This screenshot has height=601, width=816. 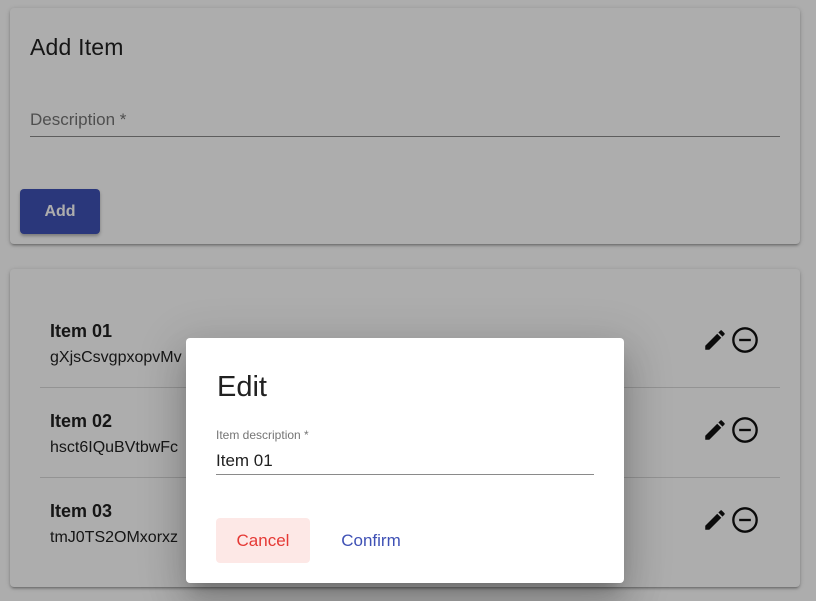 I want to click on cancel-button: Cancel, so click(x=263, y=540).